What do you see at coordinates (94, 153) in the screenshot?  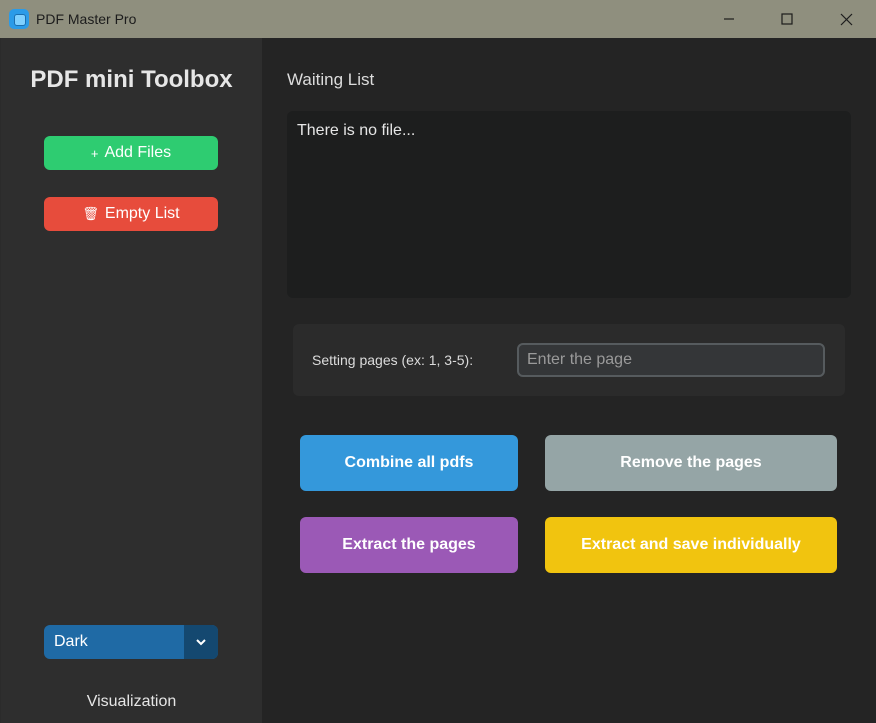 I see `plus-icon: +` at bounding box center [94, 153].